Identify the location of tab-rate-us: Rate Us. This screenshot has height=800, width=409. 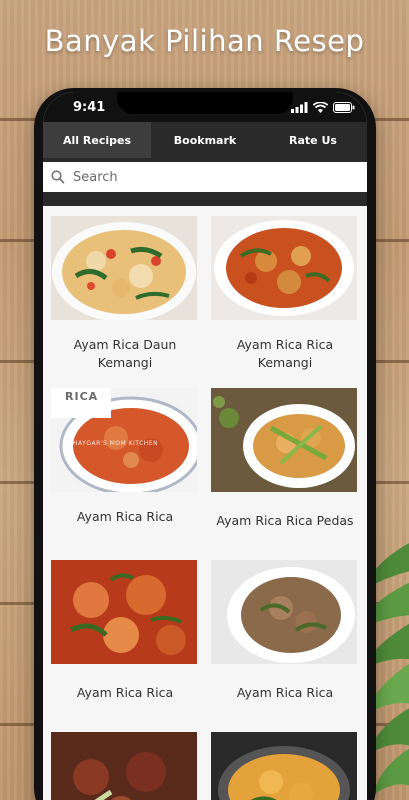
(313, 140).